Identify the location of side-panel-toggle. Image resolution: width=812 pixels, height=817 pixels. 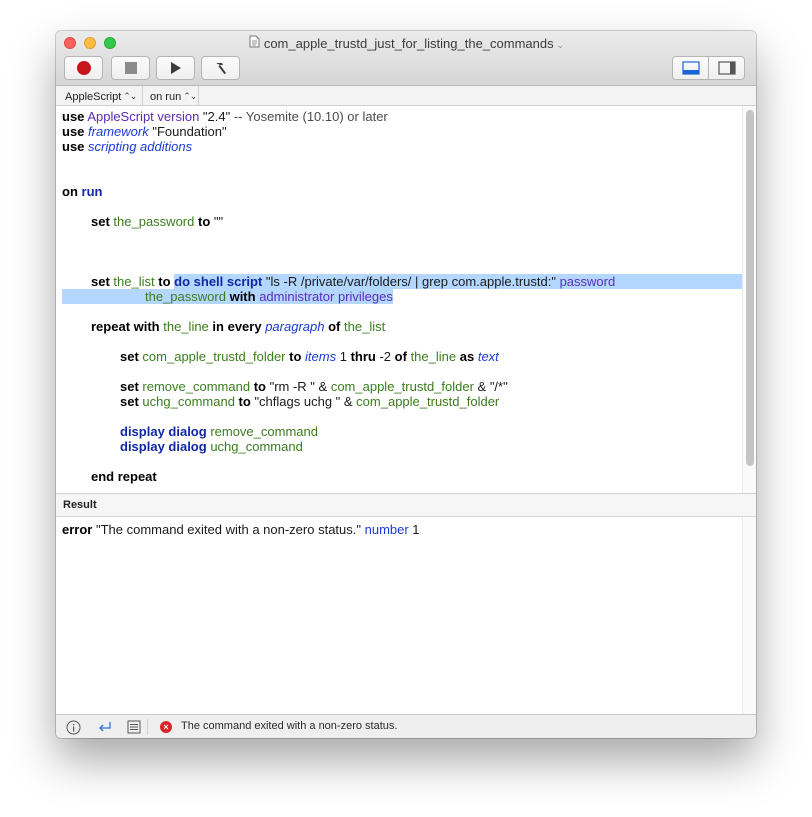
(726, 68).